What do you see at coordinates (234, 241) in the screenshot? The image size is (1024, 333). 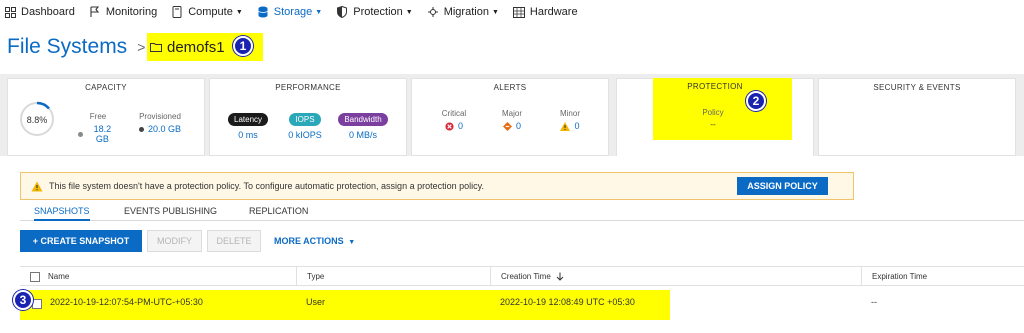 I see `delete-button: DELETE` at bounding box center [234, 241].